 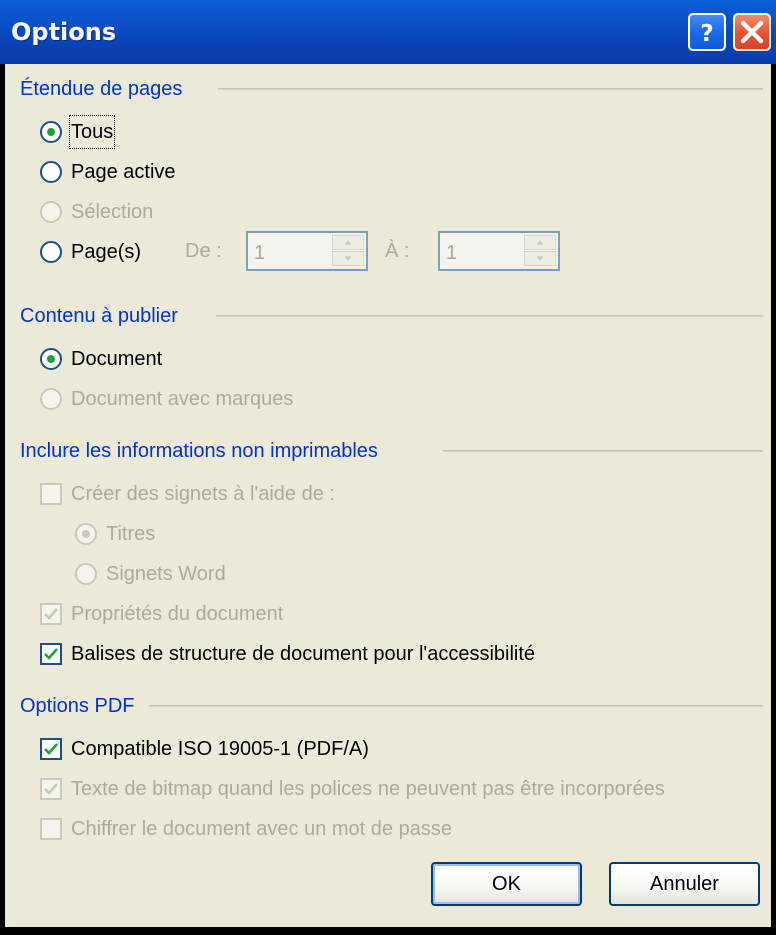 I want to click on from-page-spinner: 1, so click(x=307, y=251).